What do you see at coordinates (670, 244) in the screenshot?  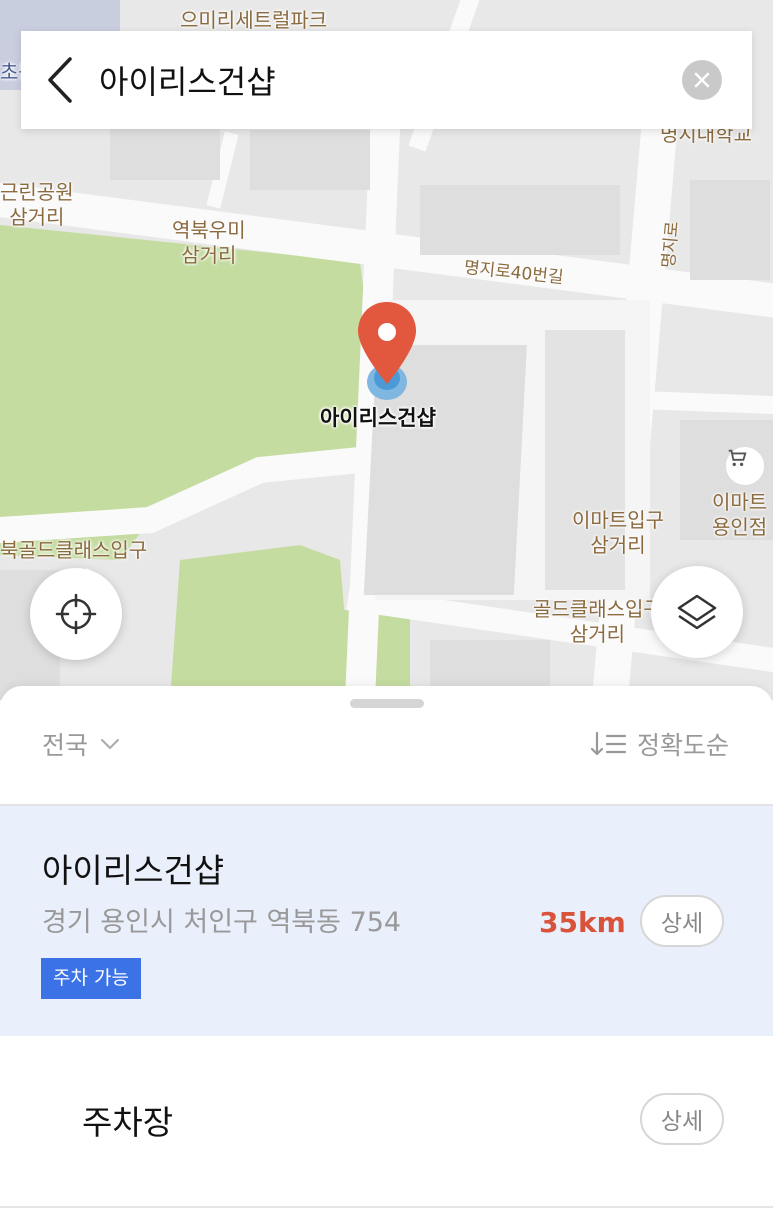 I see `road-label-myeongji: 명지로` at bounding box center [670, 244].